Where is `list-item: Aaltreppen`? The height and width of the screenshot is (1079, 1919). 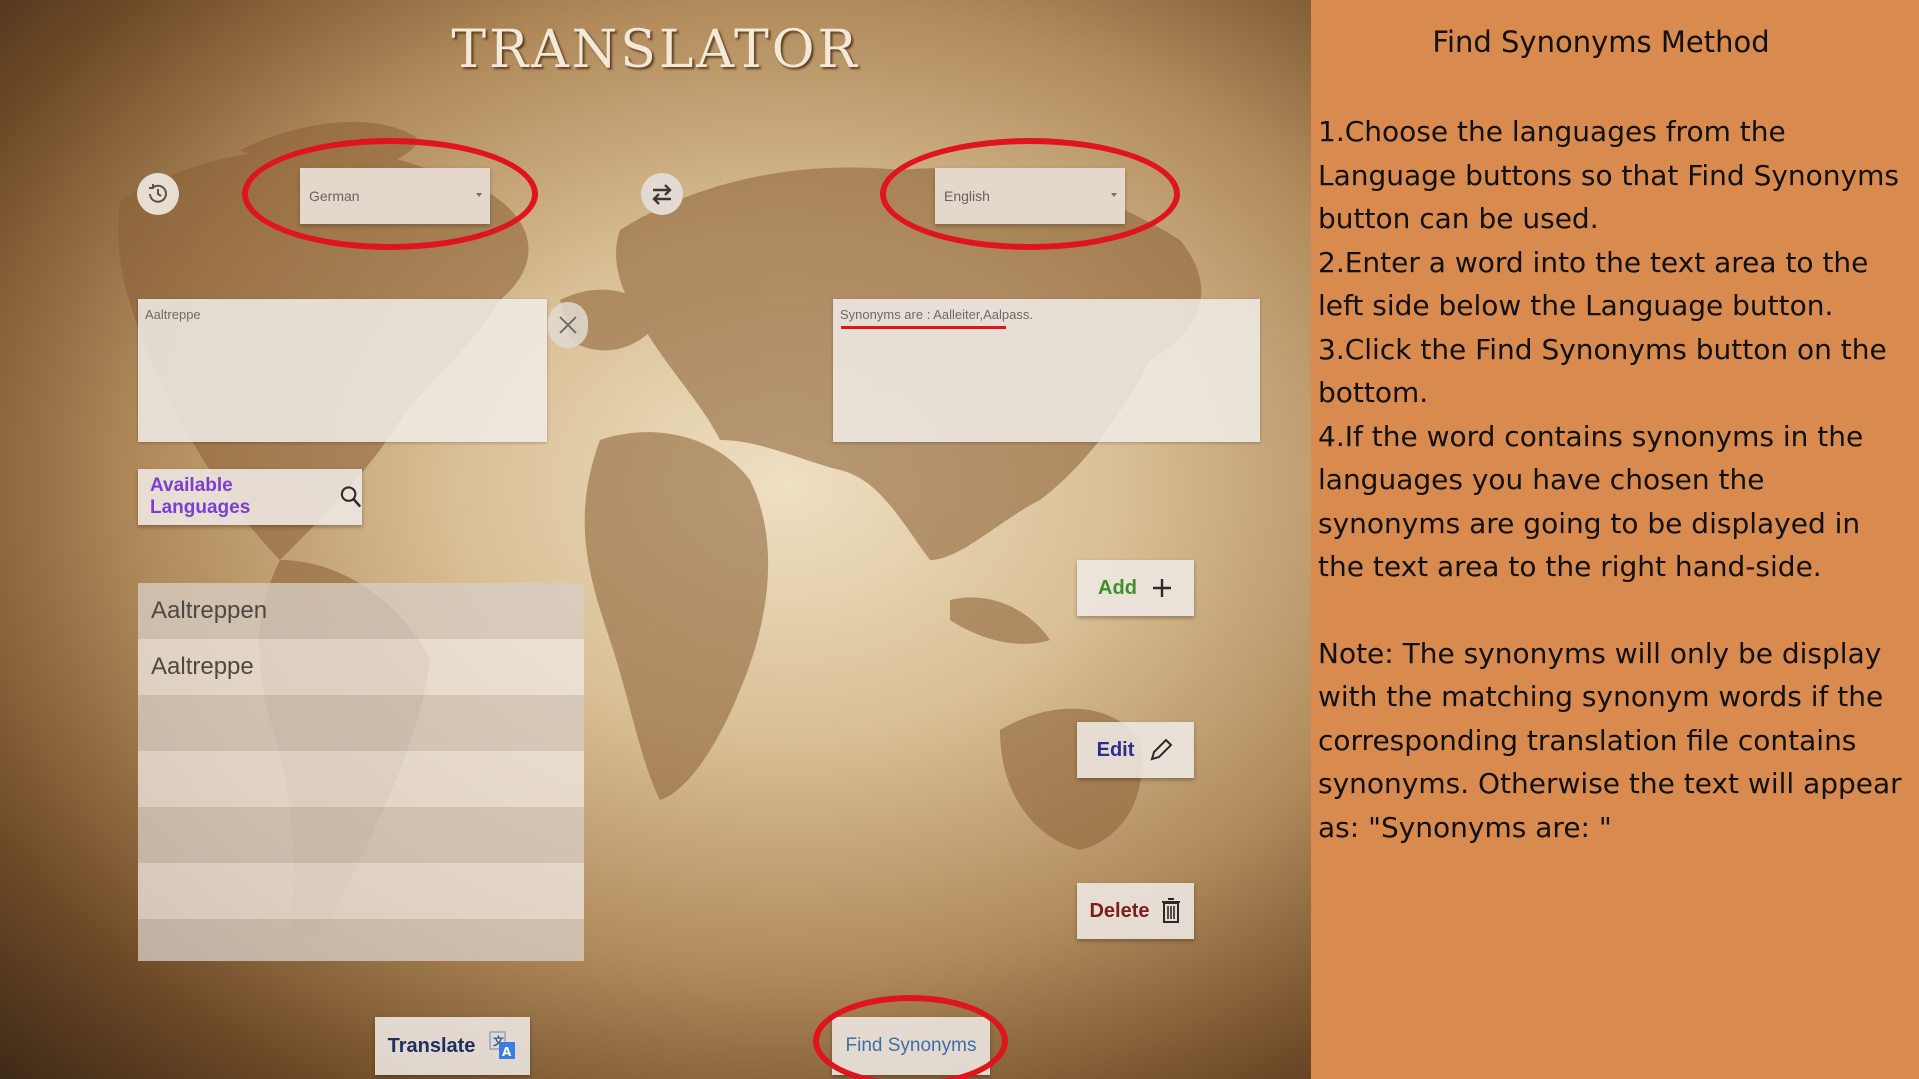
list-item: Aaltreppen is located at coordinates (361, 611).